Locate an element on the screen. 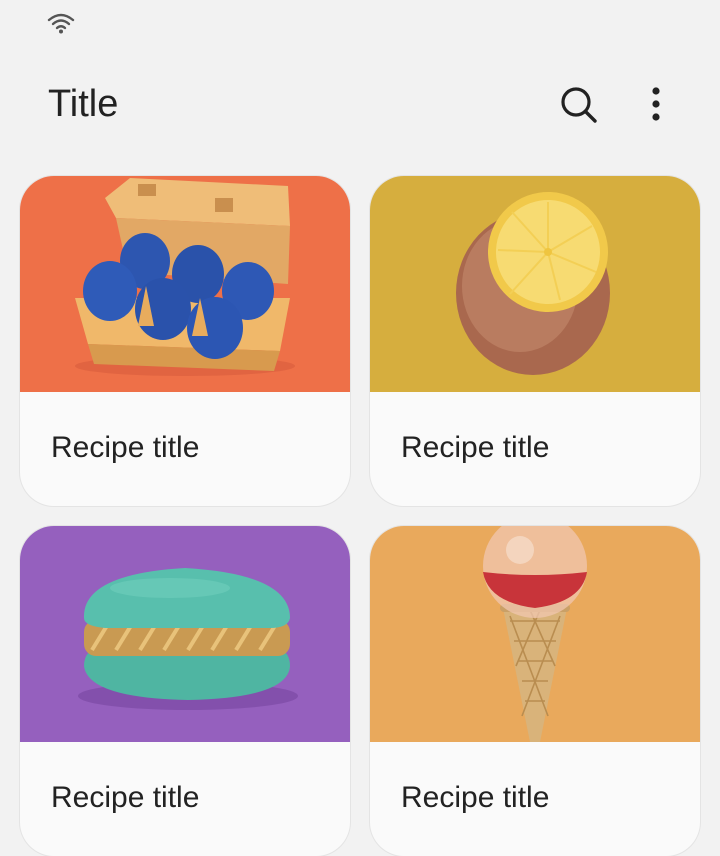 The width and height of the screenshot is (720, 856). more-vertical-icon is located at coordinates (656, 104).